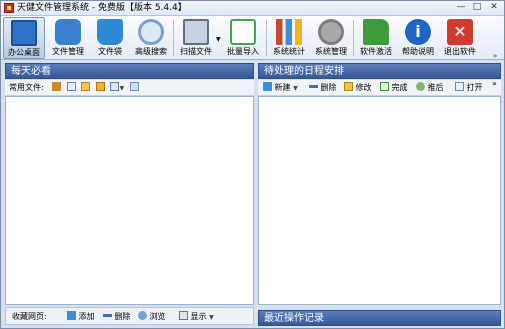  I want to click on pending-schedule-title: 待处理的日程安排, so click(379, 71).